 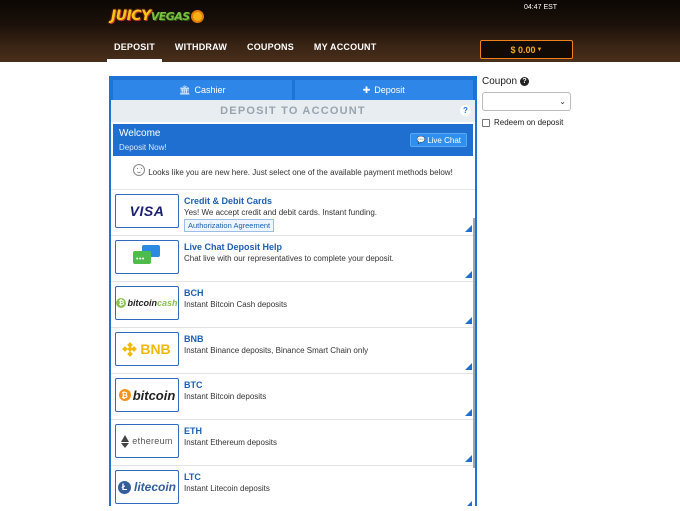 What do you see at coordinates (227, 488) in the screenshot?
I see `method-description: Instant Litecoin deposits` at bounding box center [227, 488].